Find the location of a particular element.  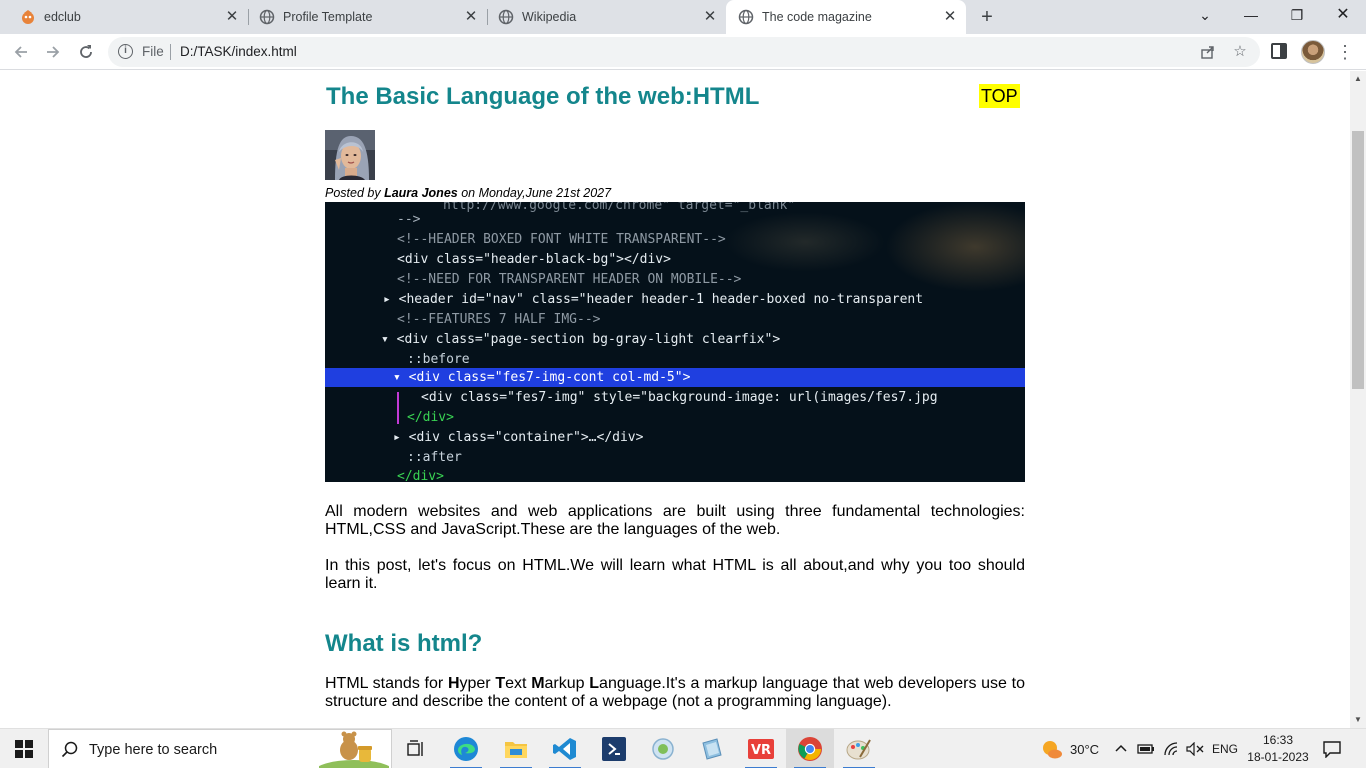

edge-app is located at coordinates (466, 748).